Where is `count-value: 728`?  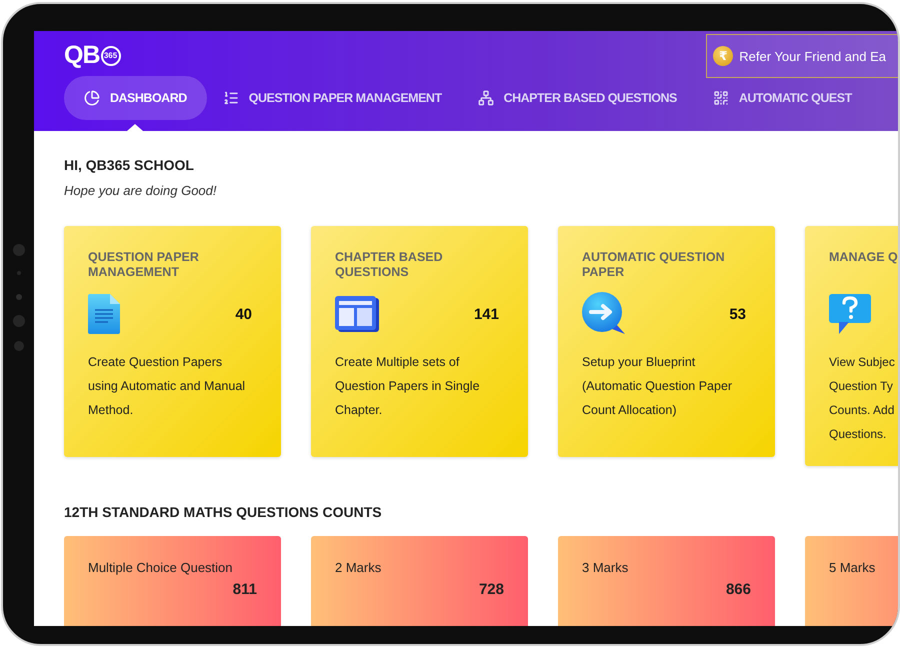 count-value: 728 is located at coordinates (491, 589).